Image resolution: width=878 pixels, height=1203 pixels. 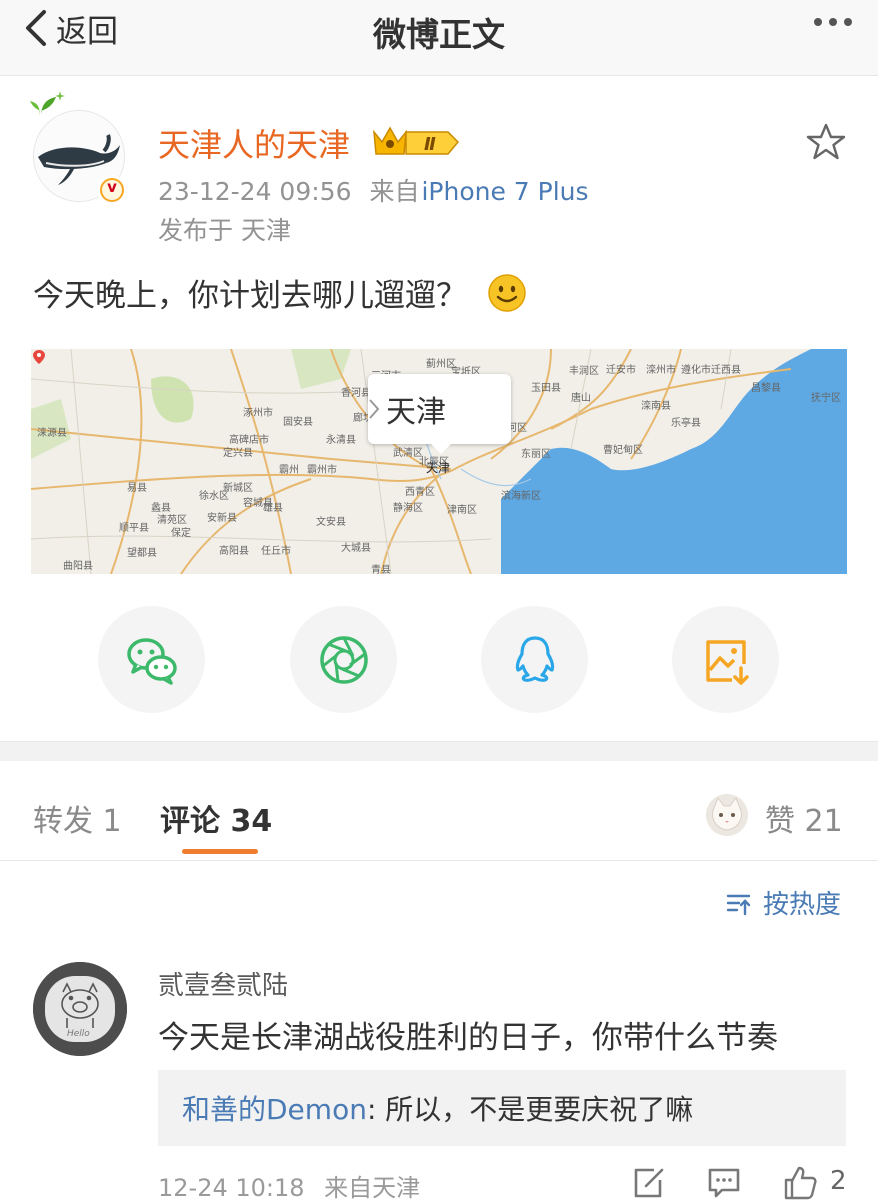 I want to click on map-place-label: 蓟州区, so click(x=441, y=364).